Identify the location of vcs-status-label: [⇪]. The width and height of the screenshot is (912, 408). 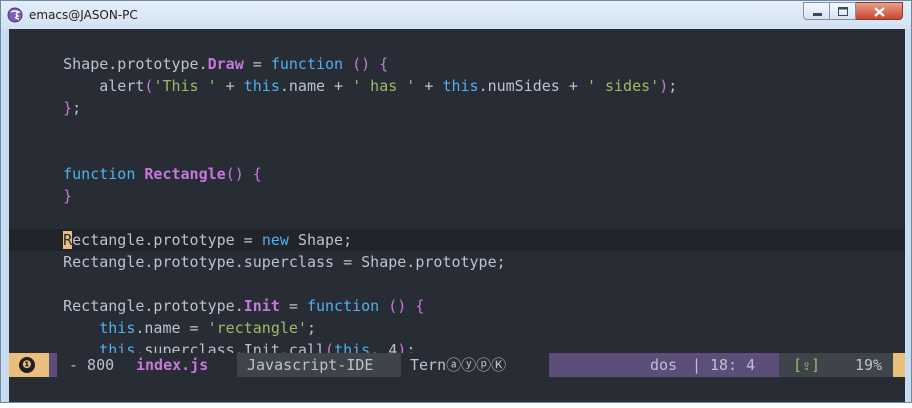
(807, 365).